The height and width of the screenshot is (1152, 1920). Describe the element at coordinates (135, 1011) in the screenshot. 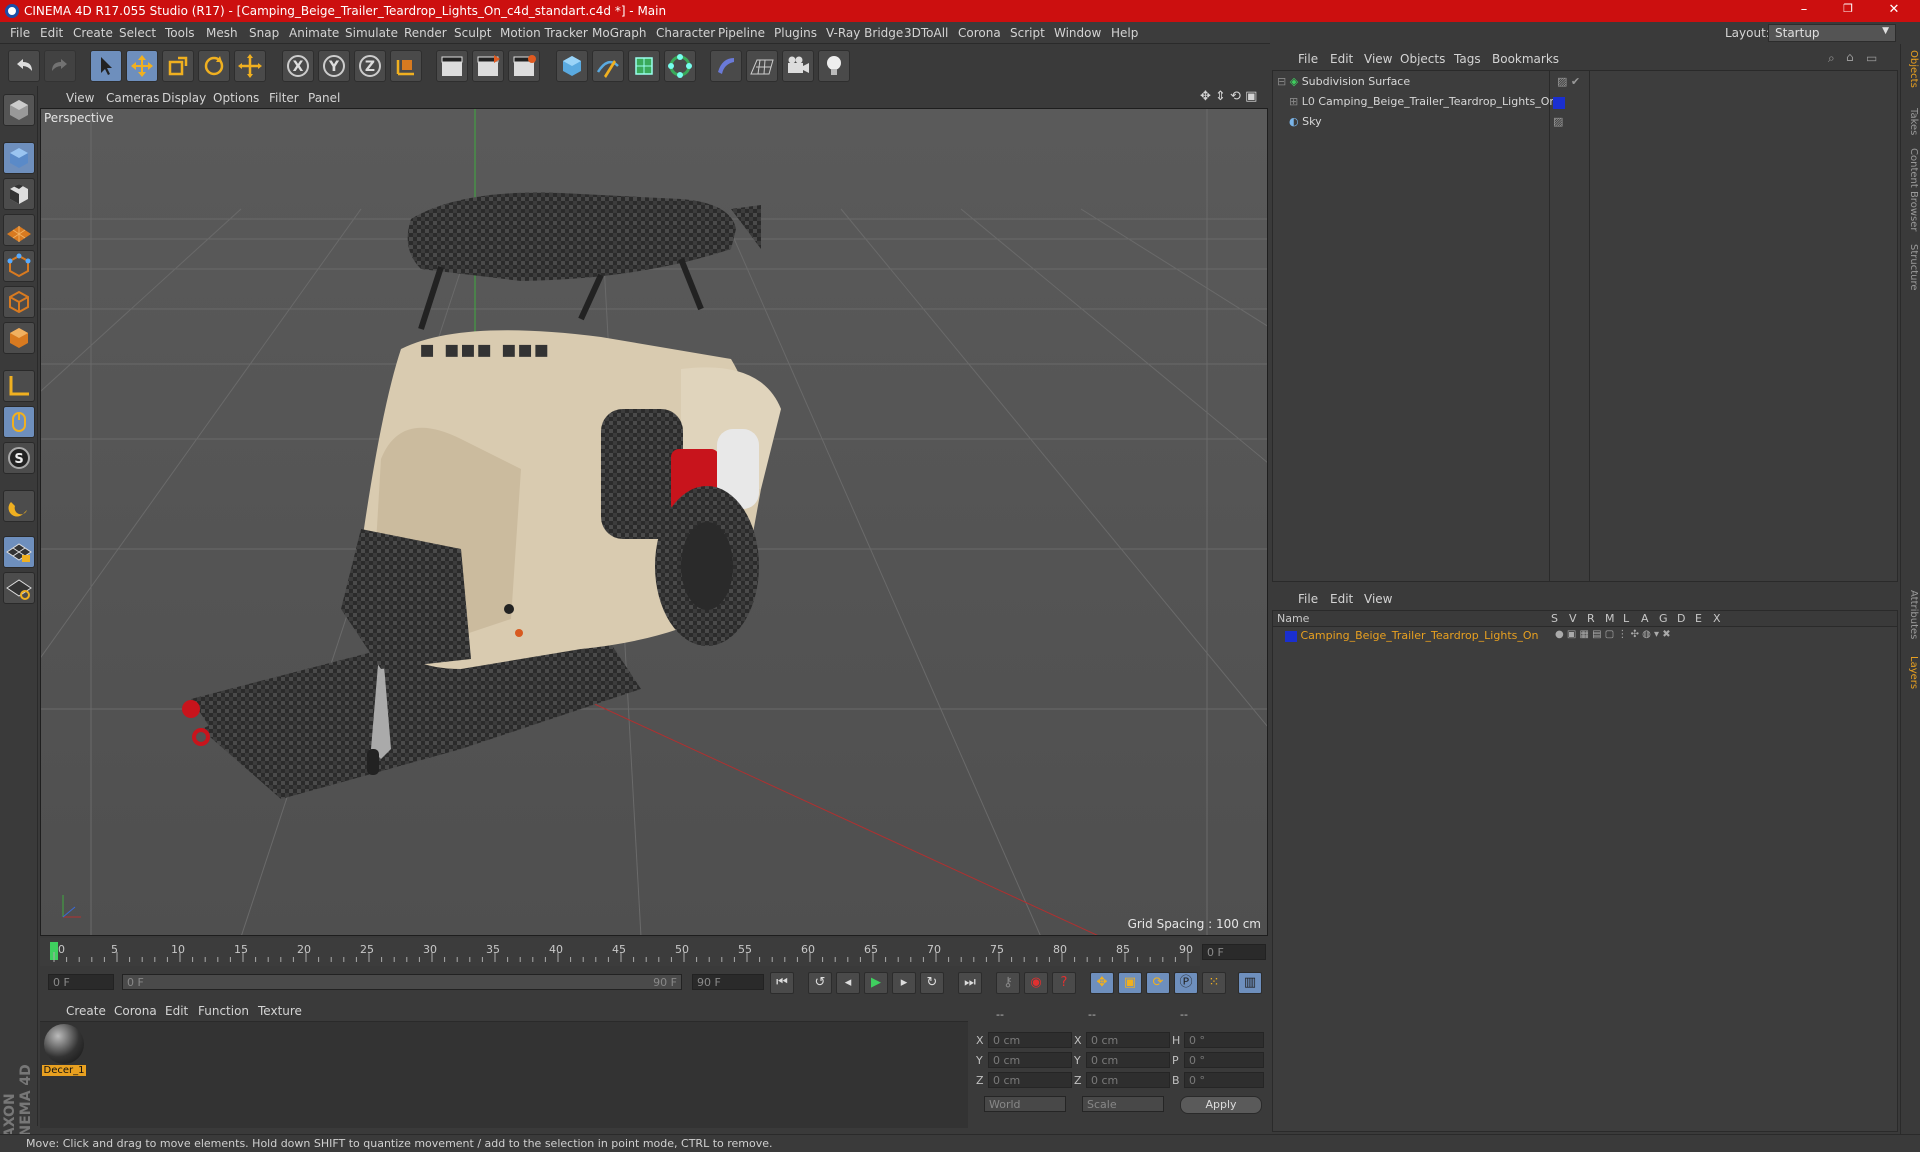

I see `material-menu-corona: Corona` at that location.